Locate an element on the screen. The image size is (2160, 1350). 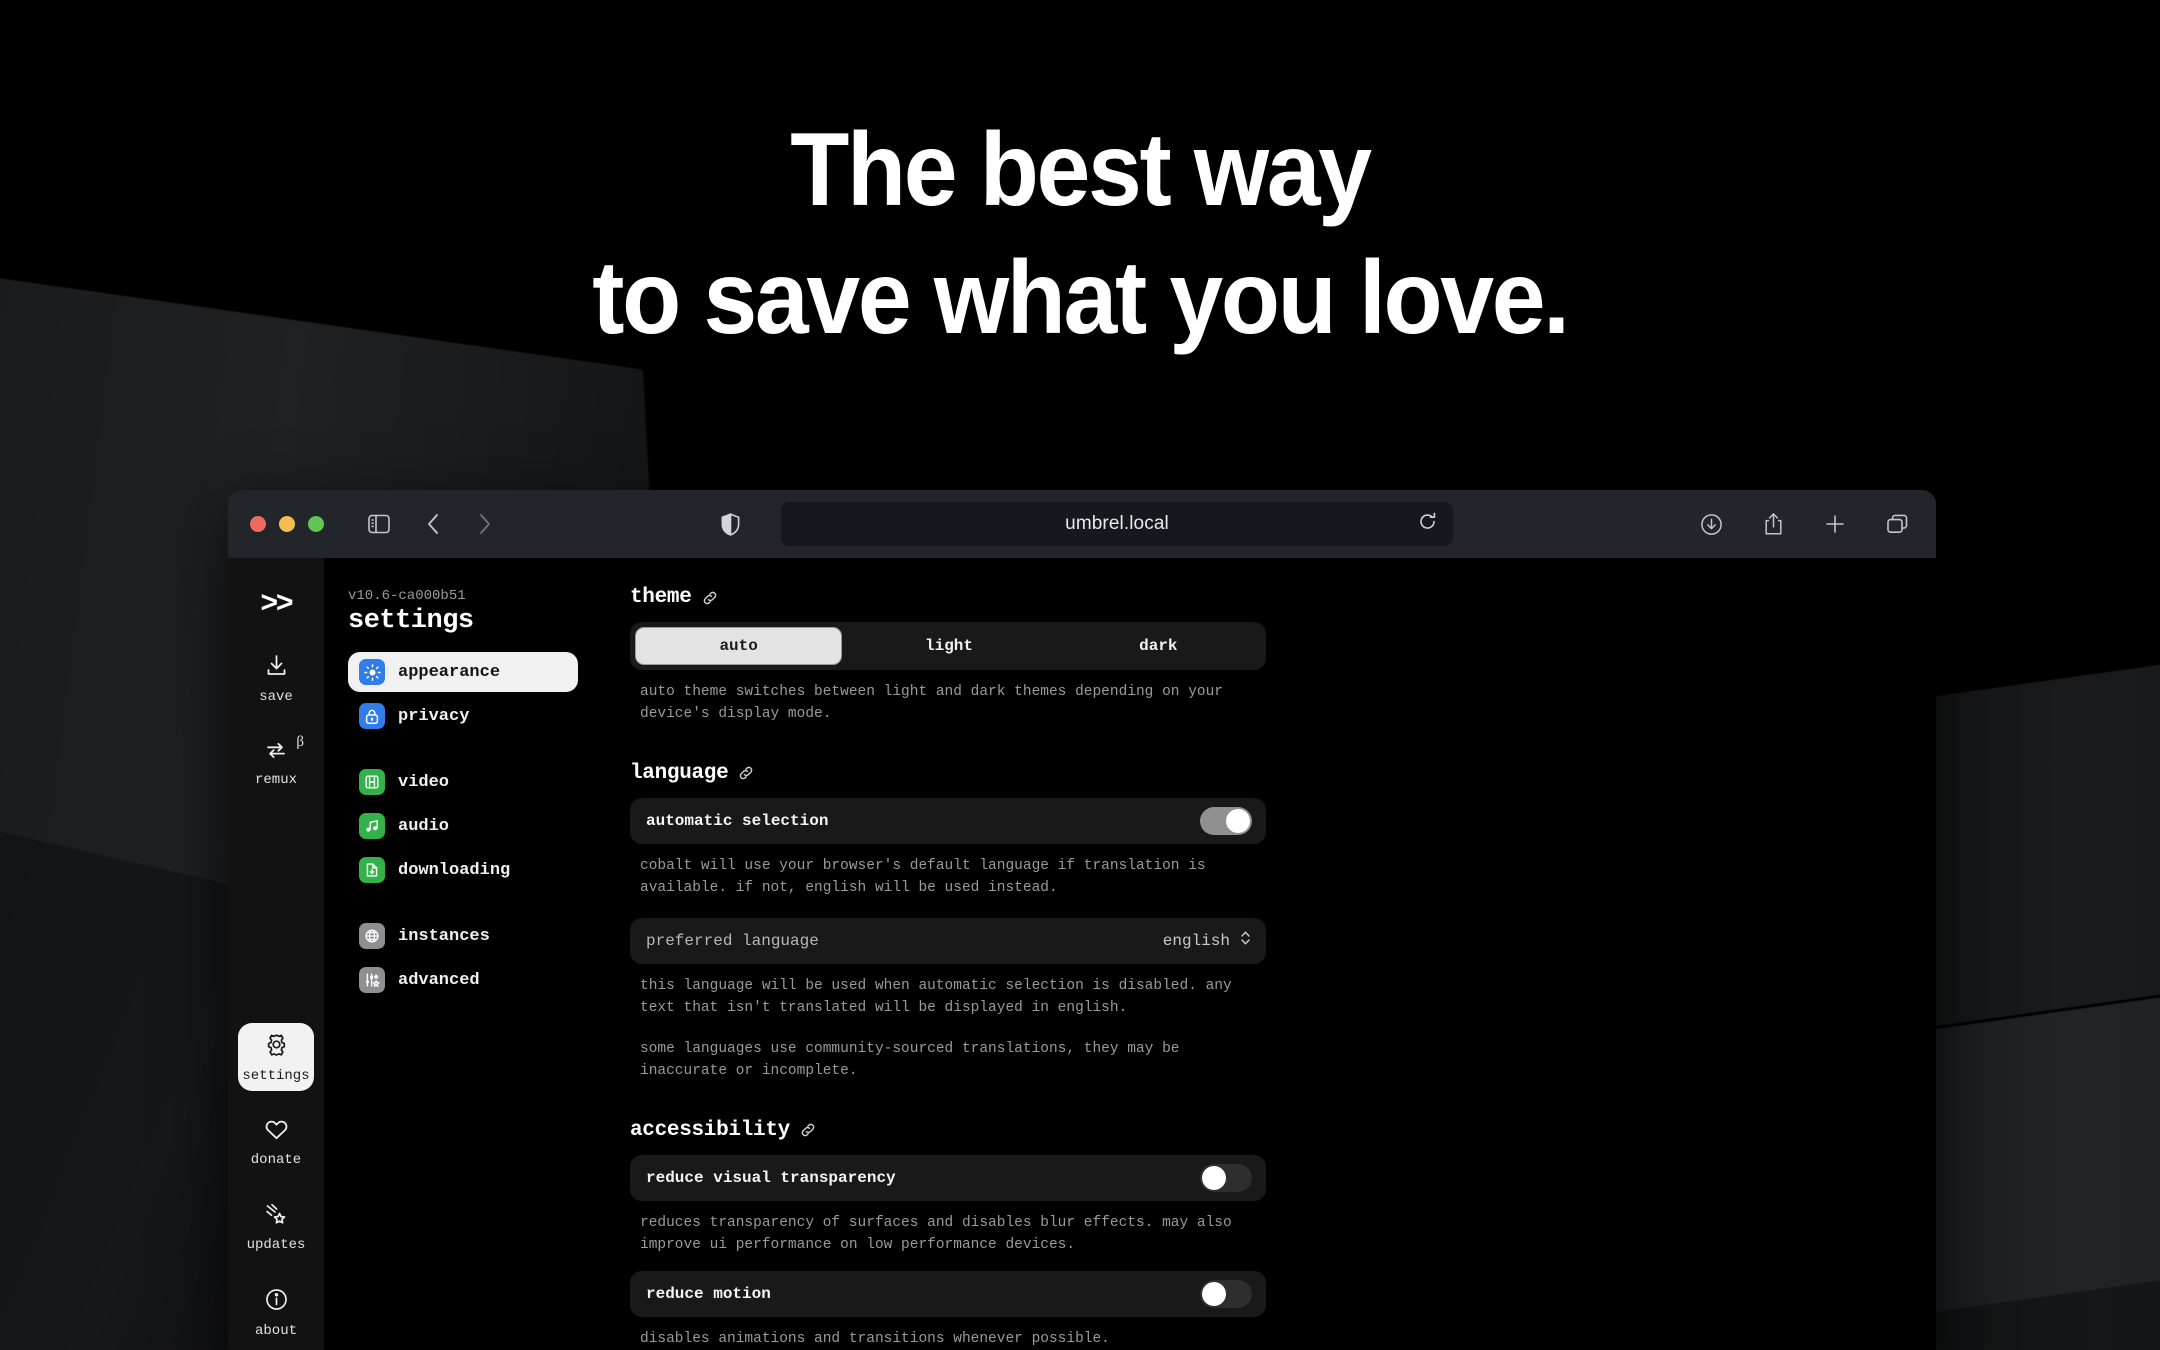
url-text: umbrel.local is located at coordinates (1117, 523).